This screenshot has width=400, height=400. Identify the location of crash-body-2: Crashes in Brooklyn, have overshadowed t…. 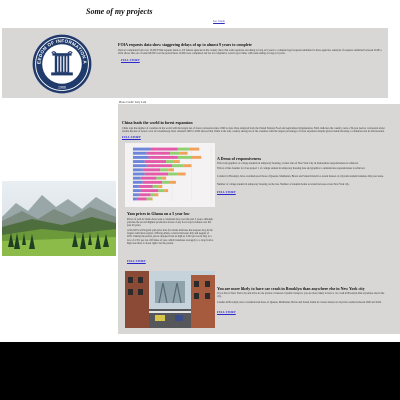
(299, 302).